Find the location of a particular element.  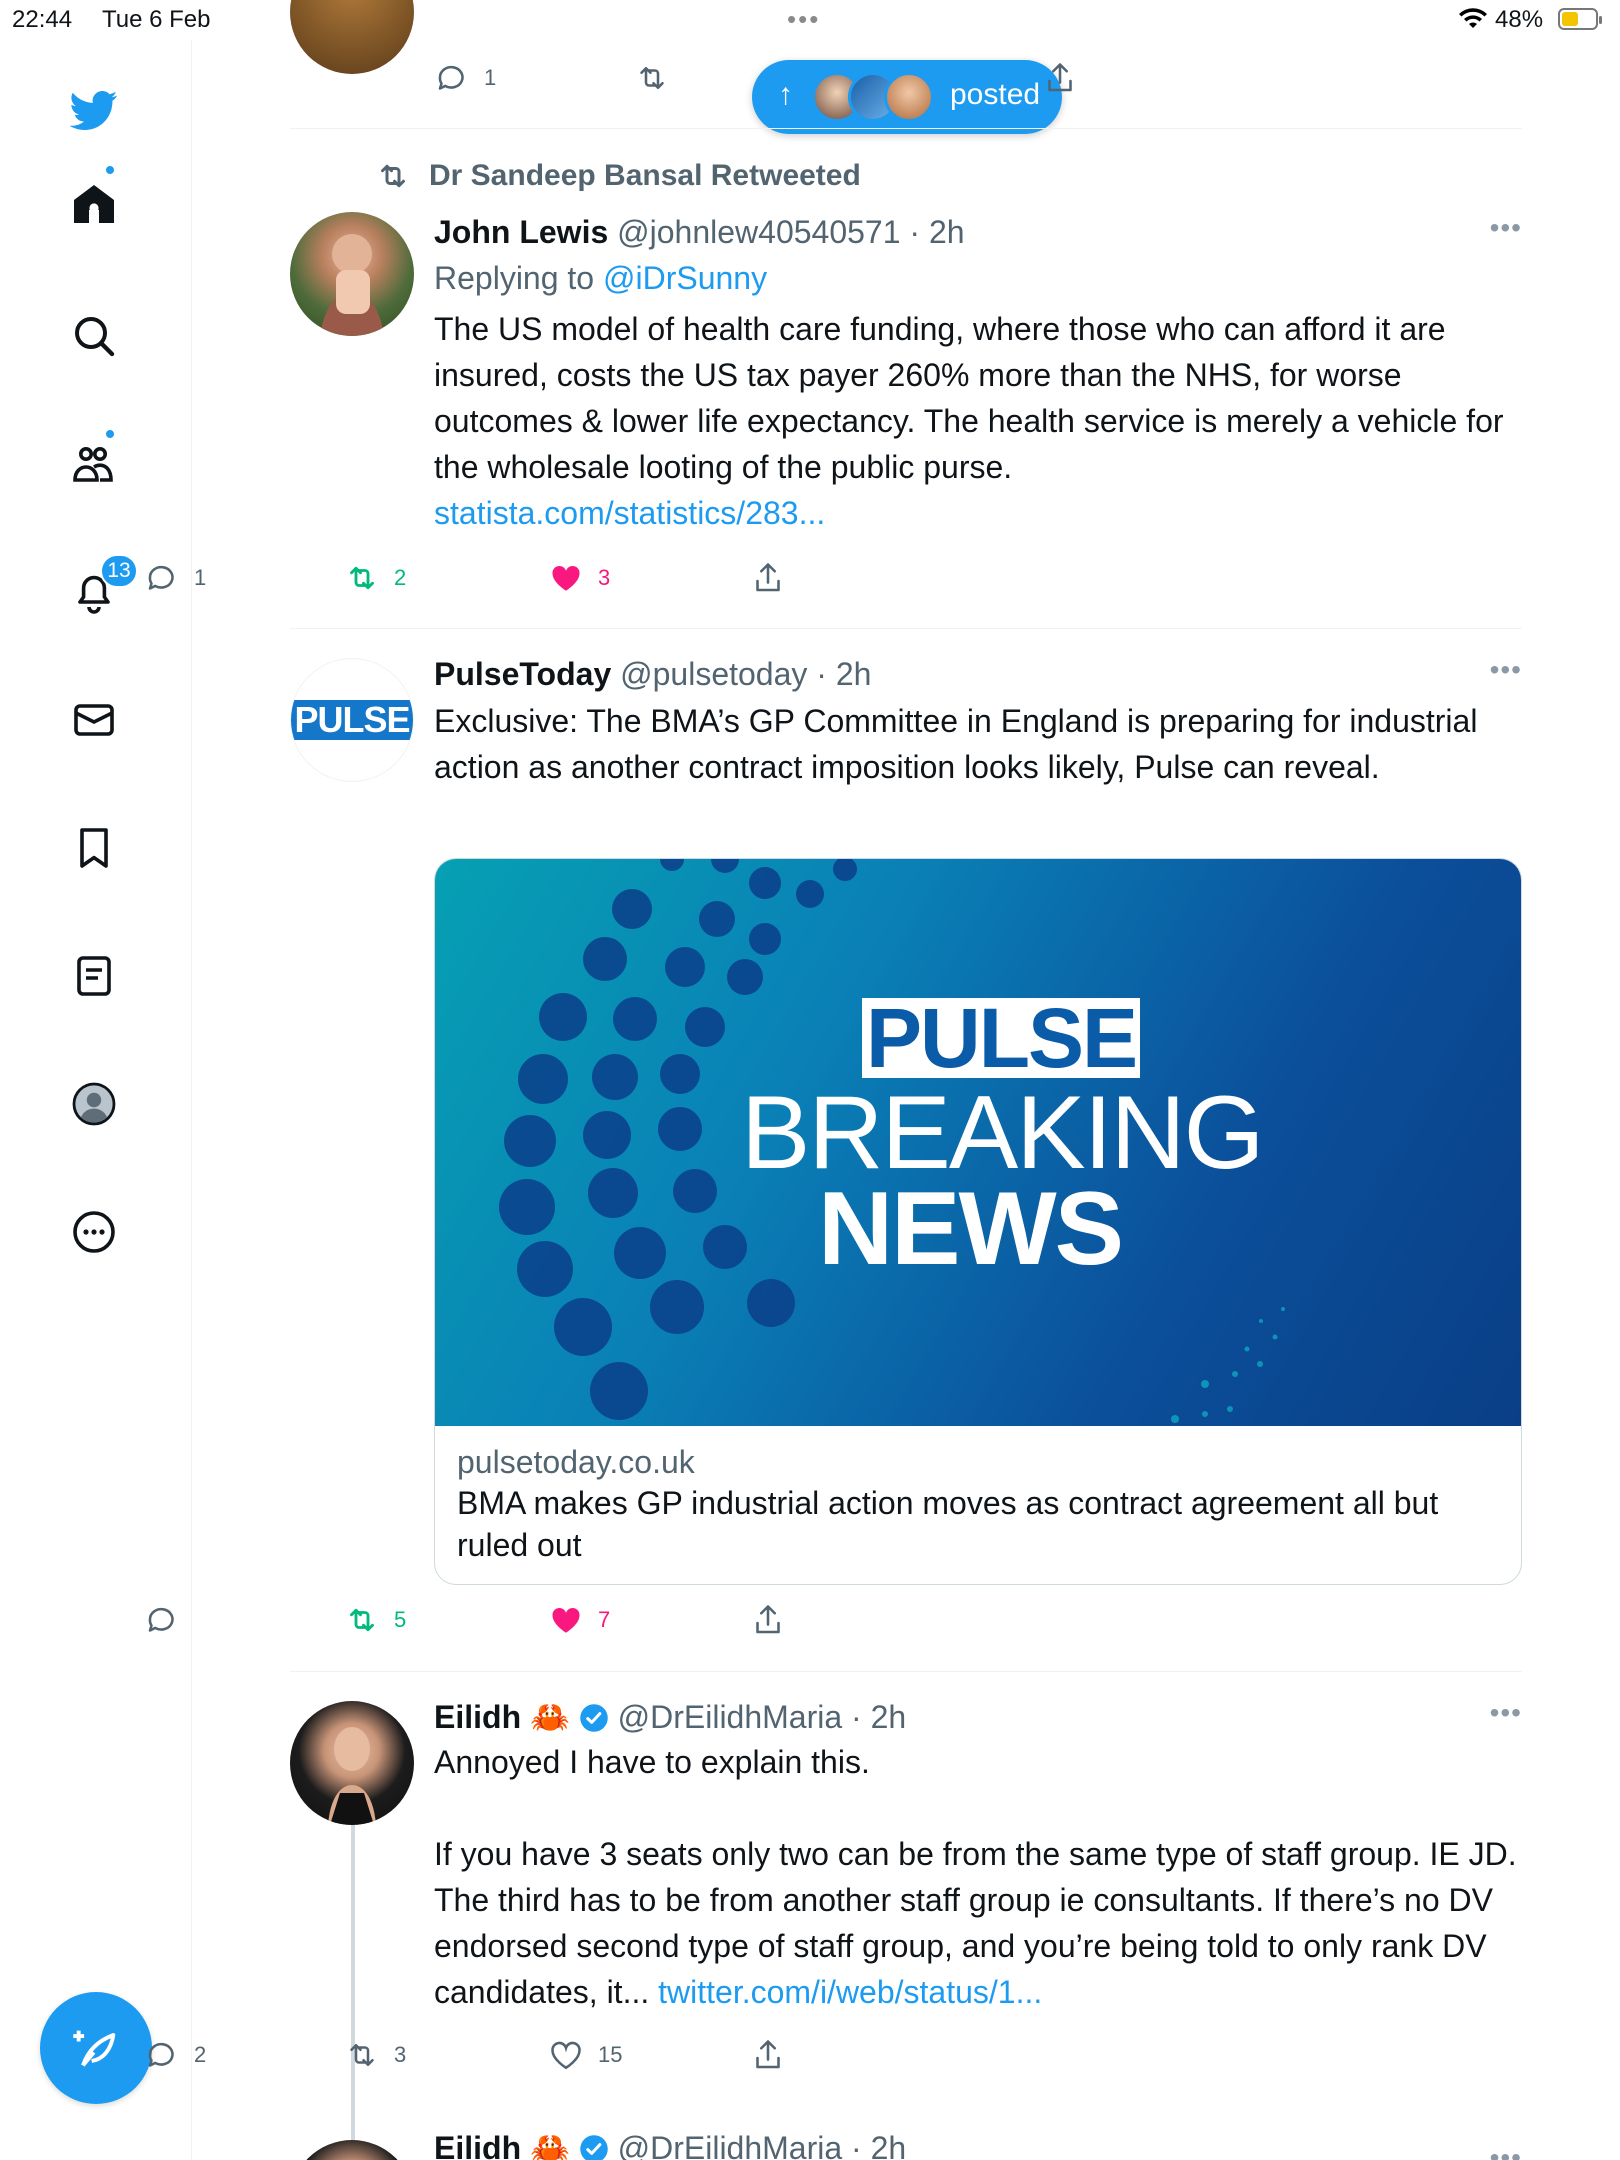

retweet-button: 5 is located at coordinates (375, 1620).